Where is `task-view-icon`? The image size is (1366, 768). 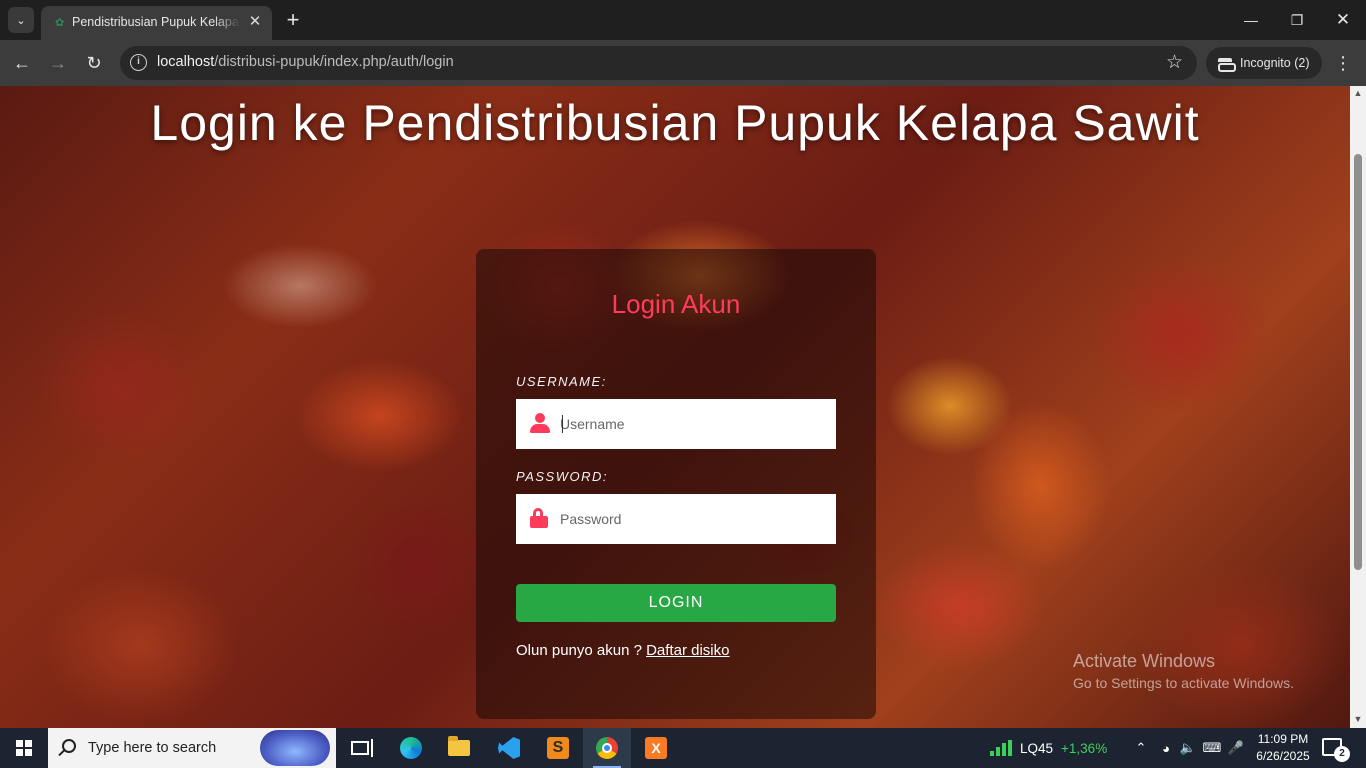 task-view-icon is located at coordinates (362, 748).